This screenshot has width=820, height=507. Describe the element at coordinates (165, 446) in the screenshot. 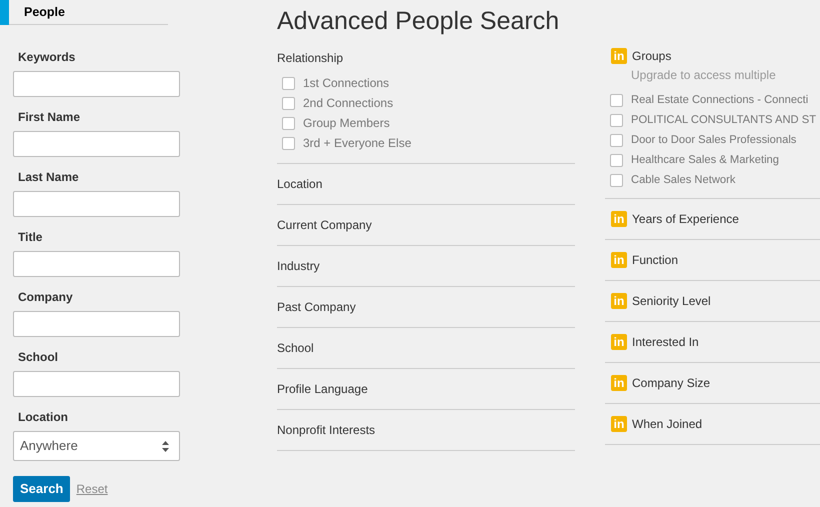

I see `updown-icon` at that location.